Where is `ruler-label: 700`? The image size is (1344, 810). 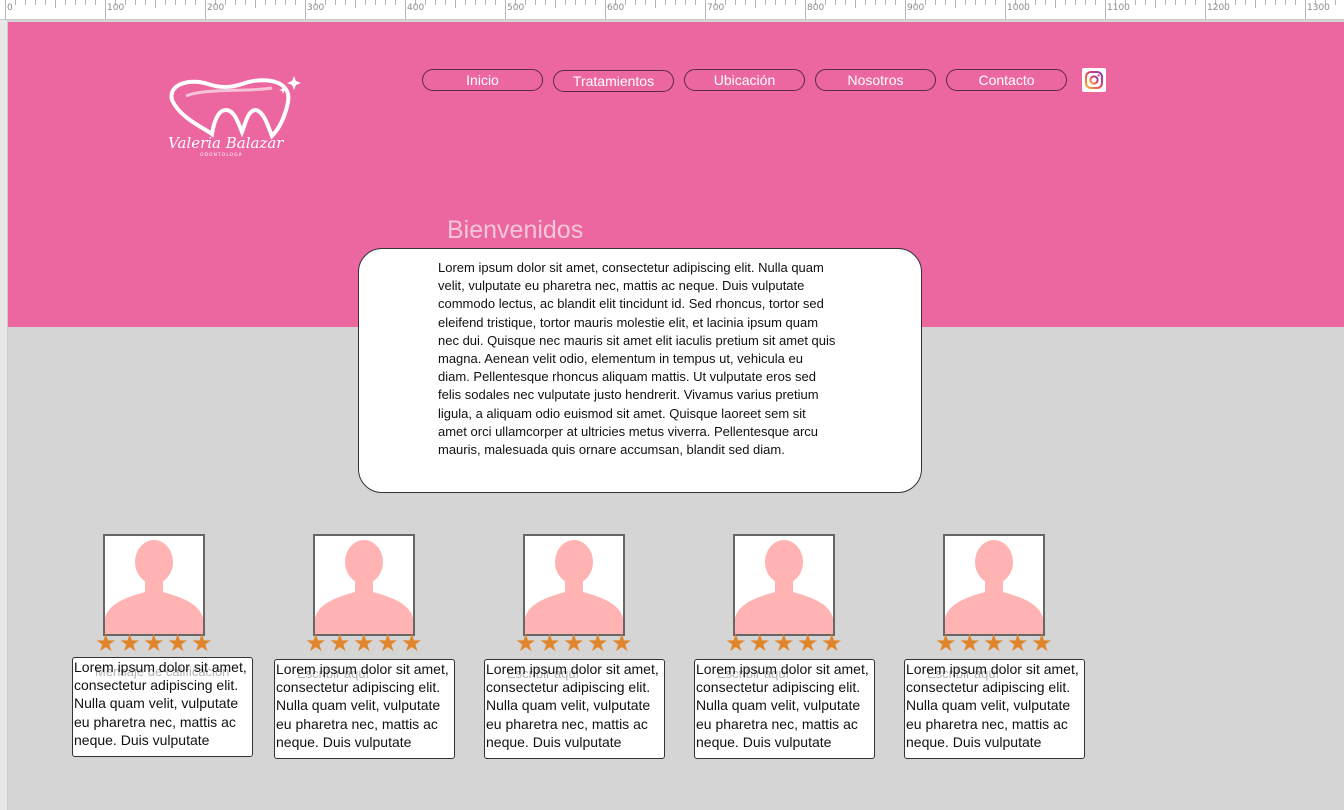 ruler-label: 700 is located at coordinates (716, 8).